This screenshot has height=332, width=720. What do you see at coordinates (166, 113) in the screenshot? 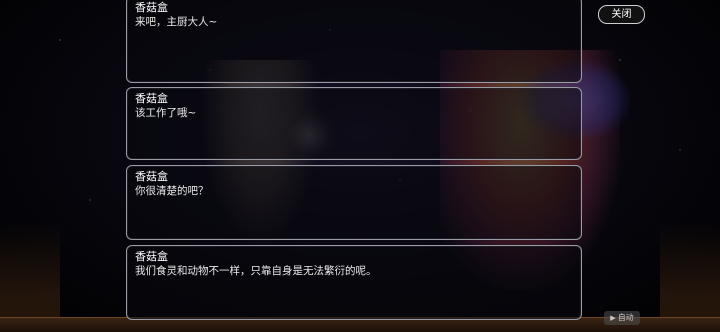
I see `dialog-text: 该工作了哦~` at bounding box center [166, 113].